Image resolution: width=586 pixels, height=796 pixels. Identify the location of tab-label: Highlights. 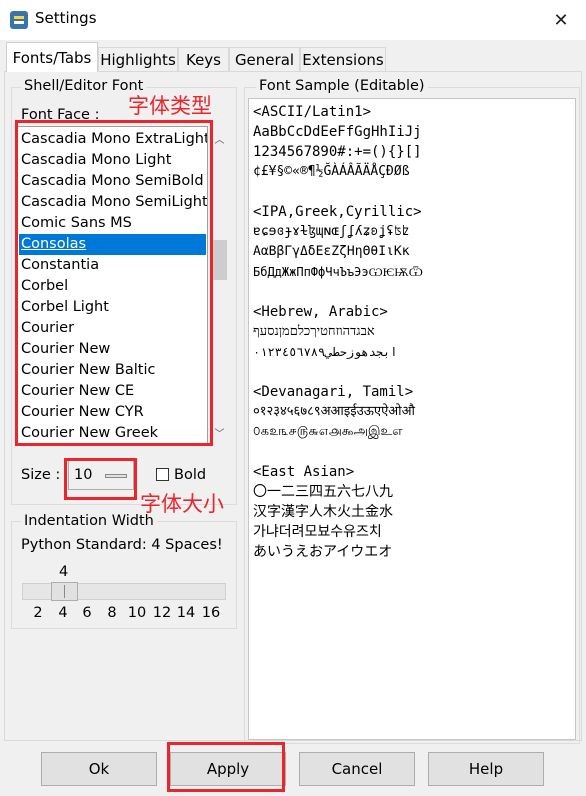
(138, 59).